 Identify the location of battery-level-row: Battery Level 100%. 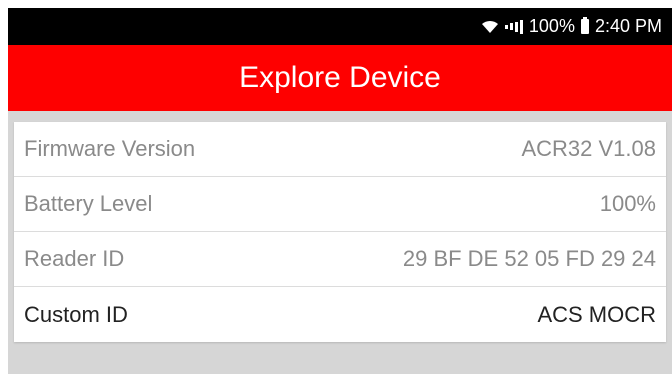
(340, 204).